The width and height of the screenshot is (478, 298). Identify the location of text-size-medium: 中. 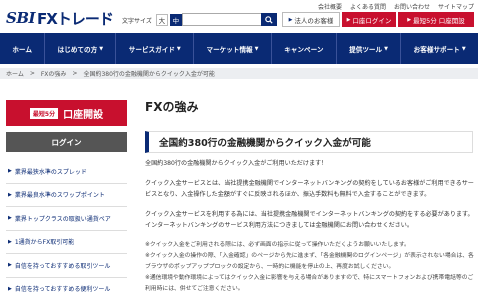
(175, 20).